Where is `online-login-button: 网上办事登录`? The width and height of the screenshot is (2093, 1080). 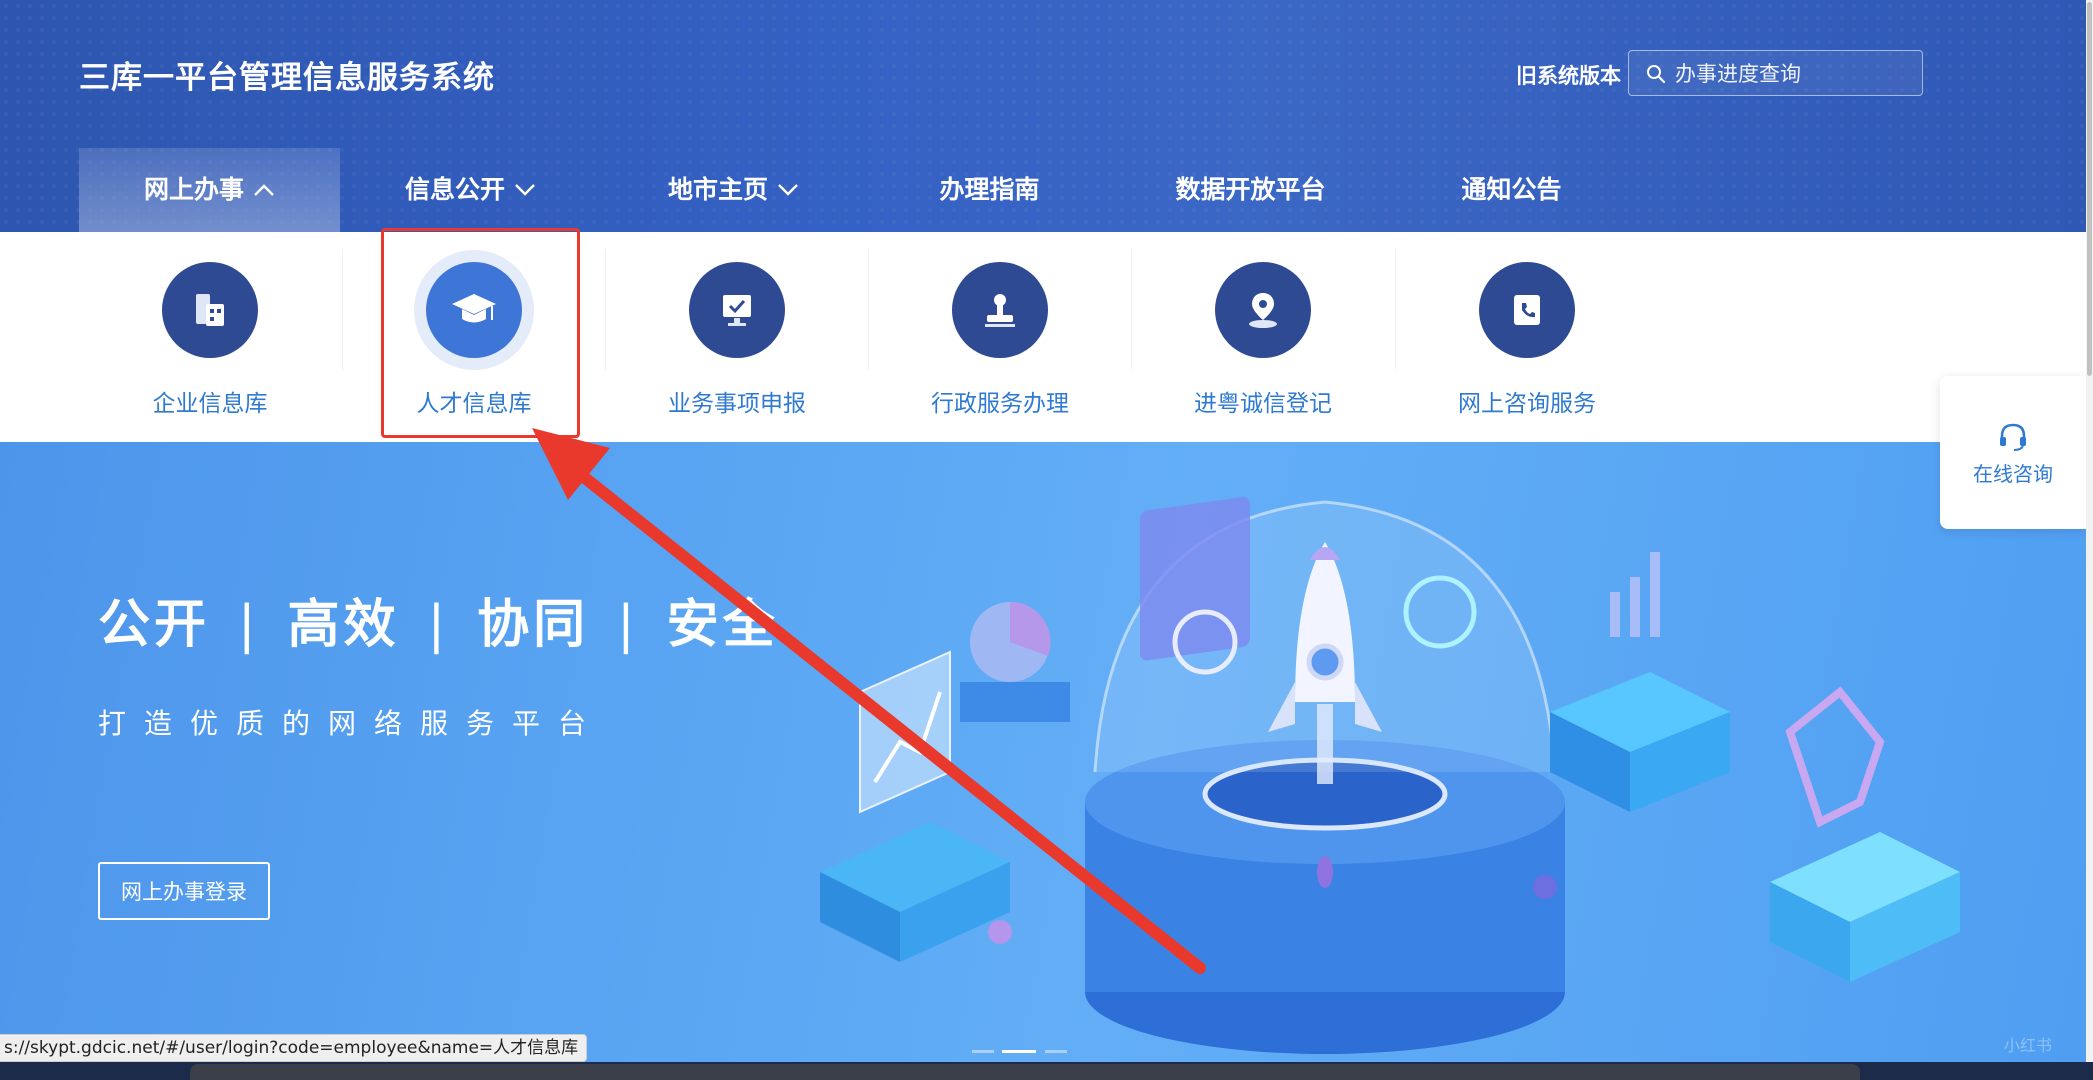 online-login-button: 网上办事登录 is located at coordinates (184, 891).